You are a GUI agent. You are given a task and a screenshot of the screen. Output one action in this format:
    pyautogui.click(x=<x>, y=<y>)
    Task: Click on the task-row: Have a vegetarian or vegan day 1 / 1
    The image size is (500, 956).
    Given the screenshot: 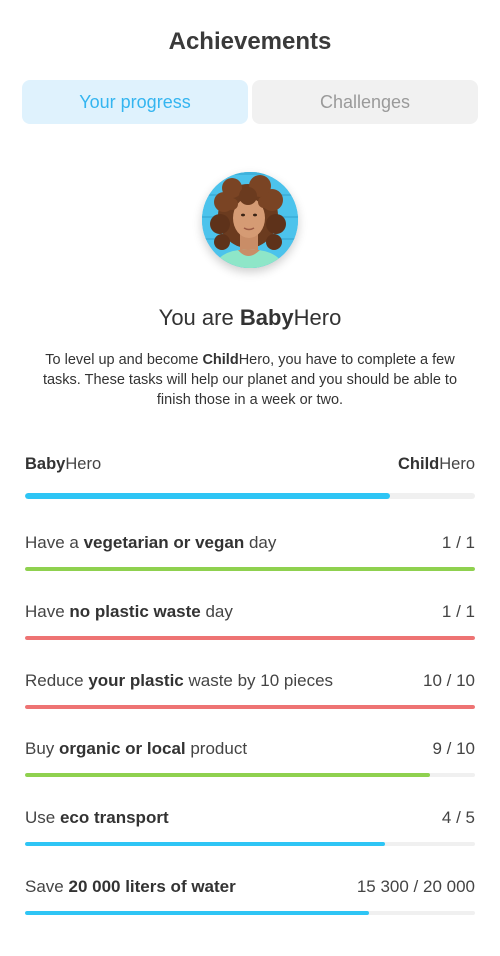 What is the action you would take?
    pyautogui.click(x=250, y=543)
    